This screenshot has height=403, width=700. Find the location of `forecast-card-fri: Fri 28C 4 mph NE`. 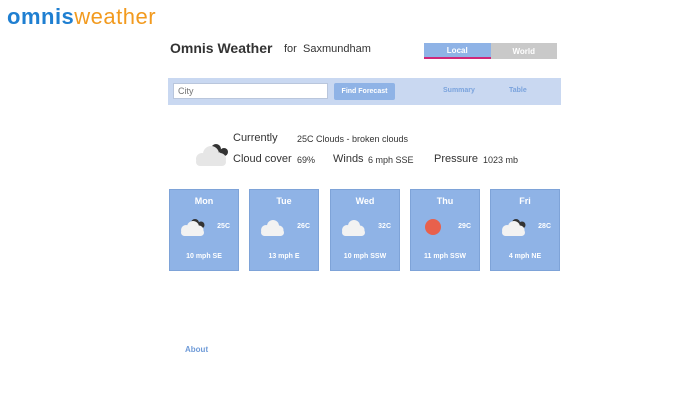

forecast-card-fri: Fri 28C 4 mph NE is located at coordinates (525, 230).